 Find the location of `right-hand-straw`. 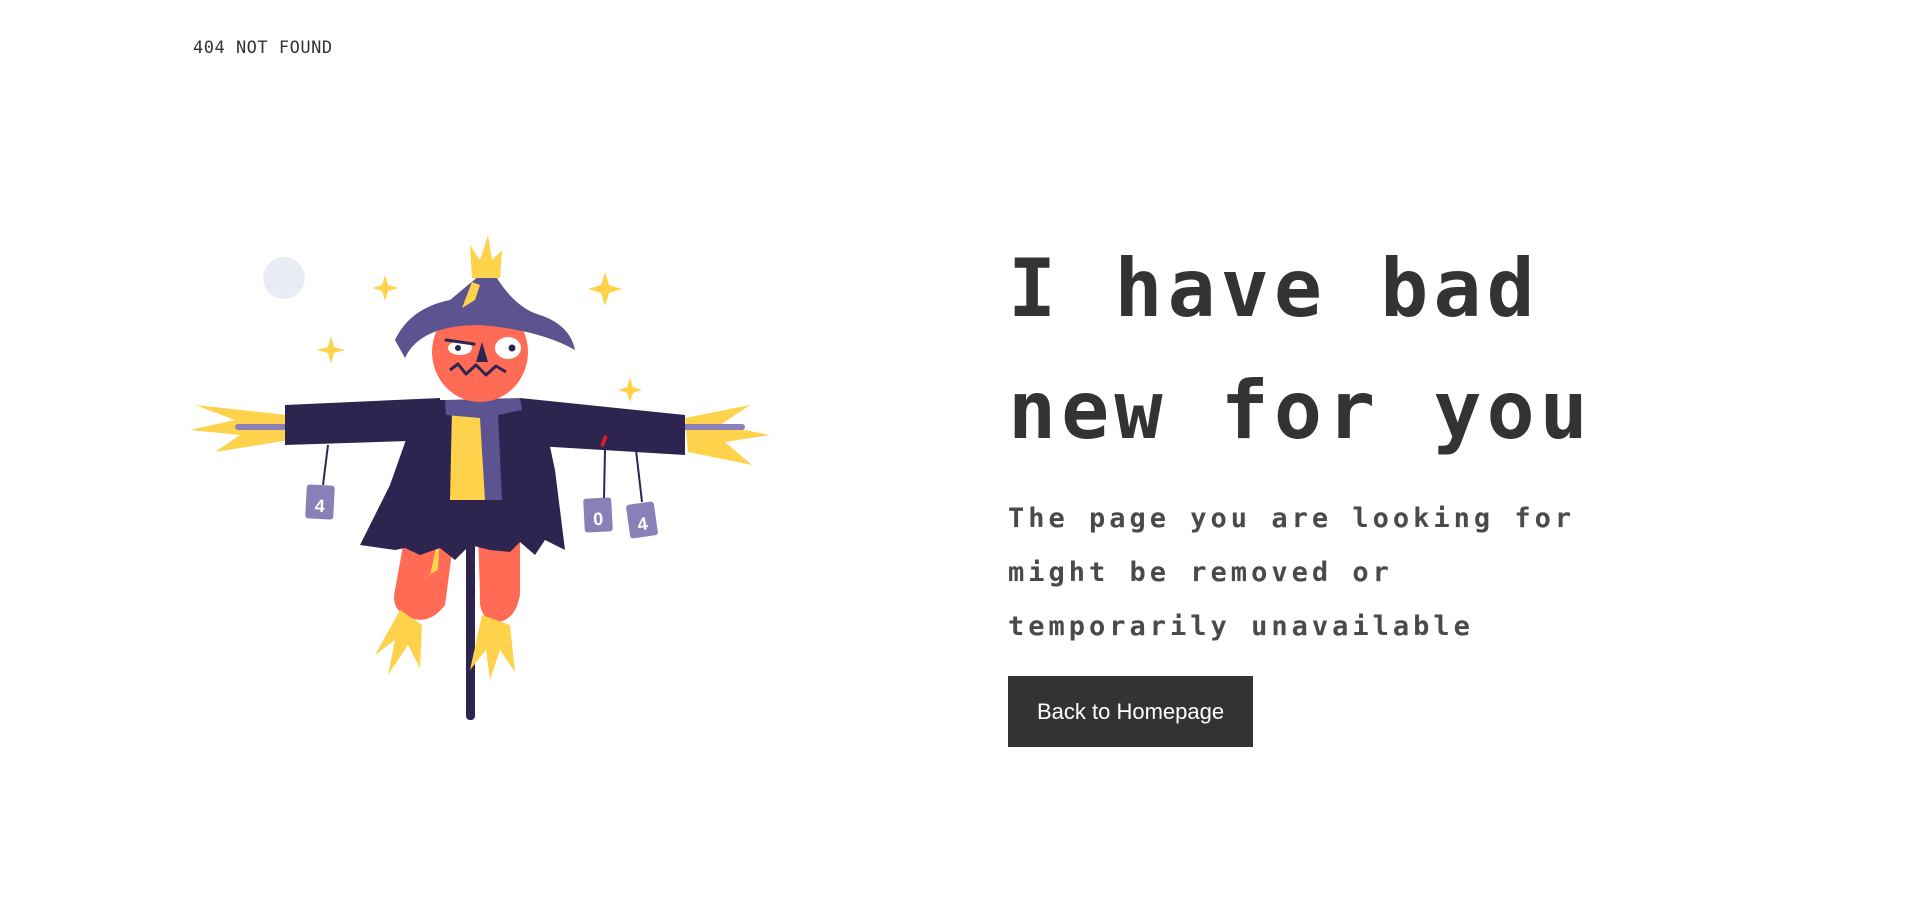

right-hand-straw is located at coordinates (727, 435).